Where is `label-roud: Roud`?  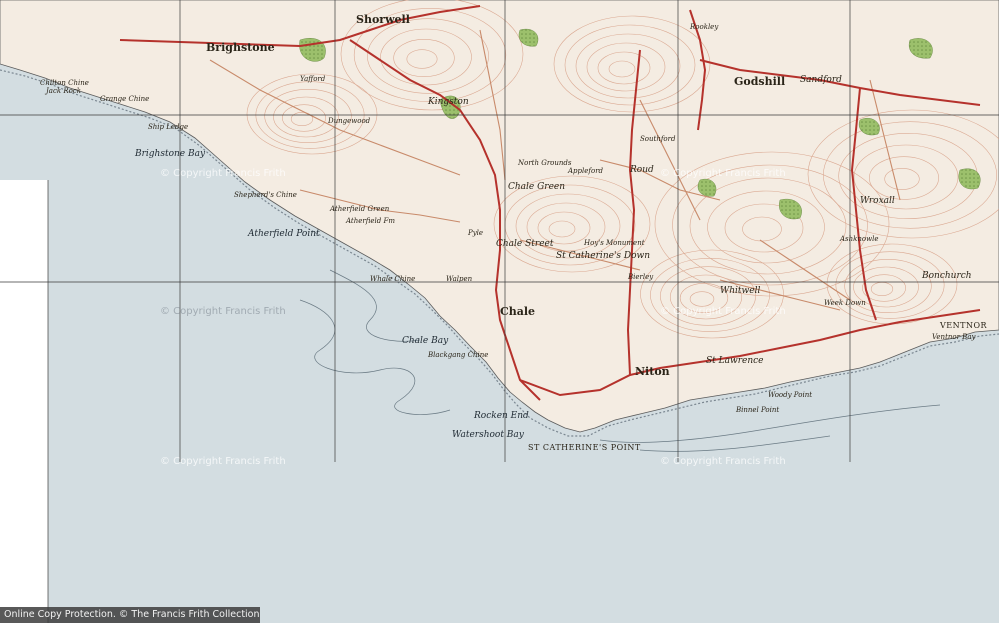
label-roud: Roud is located at coordinates (642, 170).